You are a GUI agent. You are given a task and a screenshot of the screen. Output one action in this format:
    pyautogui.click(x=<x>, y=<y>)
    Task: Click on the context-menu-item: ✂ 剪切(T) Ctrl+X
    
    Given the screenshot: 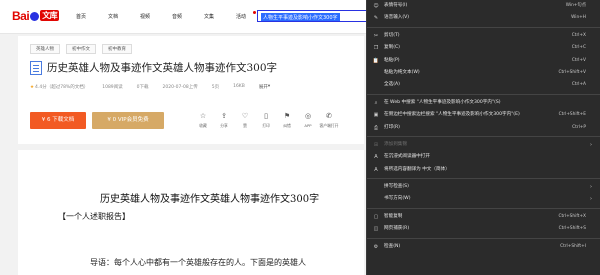 What is the action you would take?
    pyautogui.click(x=483, y=36)
    